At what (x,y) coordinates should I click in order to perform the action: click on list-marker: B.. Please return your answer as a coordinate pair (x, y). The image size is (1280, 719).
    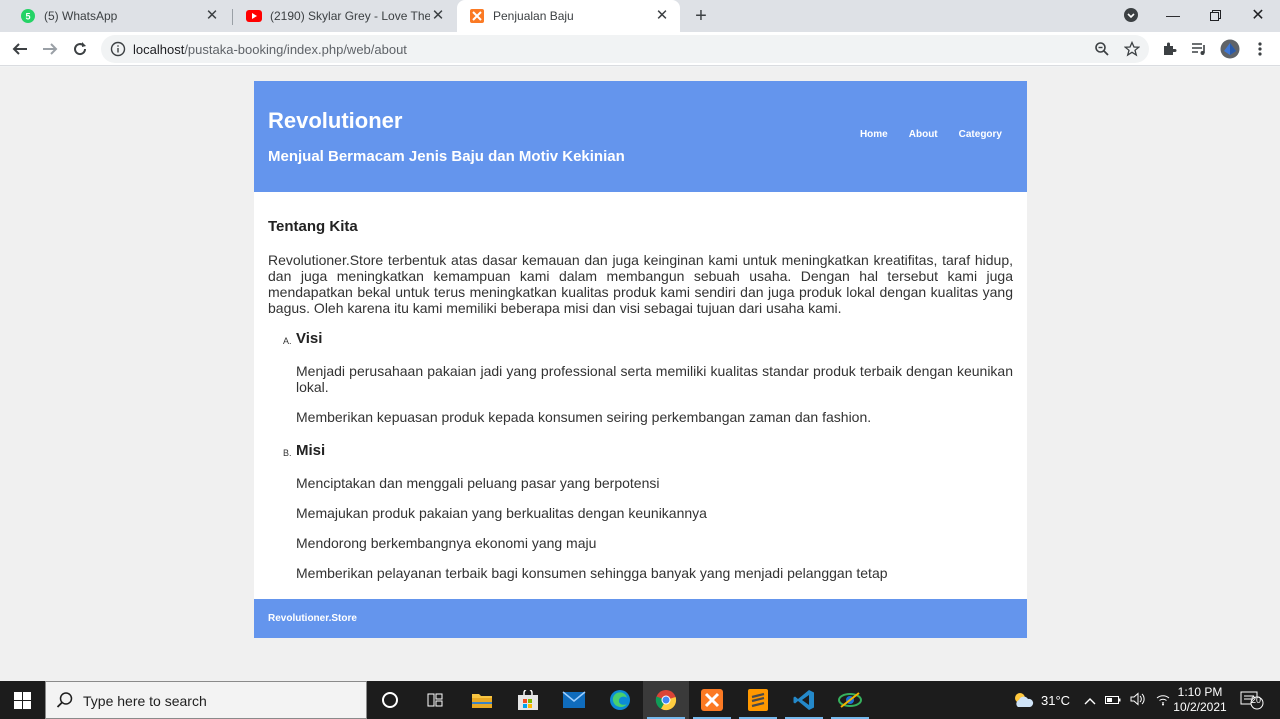
    Looking at the image, I should click on (287, 453).